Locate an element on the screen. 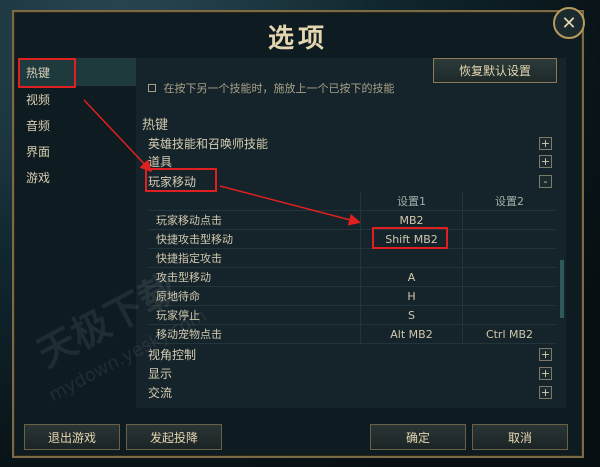 The image size is (600, 467). sidebar-item-label: 游戏 is located at coordinates (38, 177).